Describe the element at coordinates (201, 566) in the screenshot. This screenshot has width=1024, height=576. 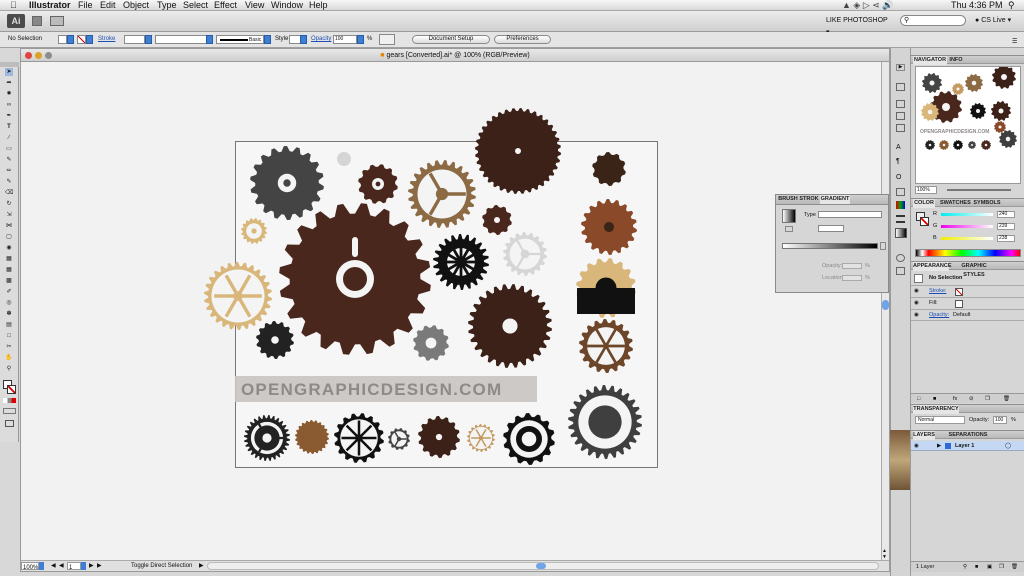
I see `status-menu-arrow: ▶` at that location.